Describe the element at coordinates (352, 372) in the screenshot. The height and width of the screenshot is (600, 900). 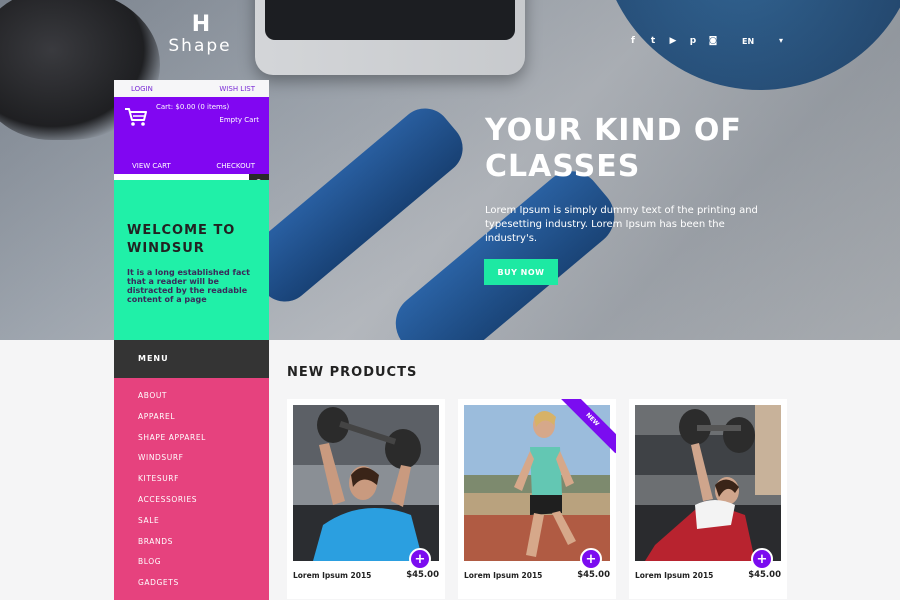
I see `section-title: NEW PRODUCTS` at that location.